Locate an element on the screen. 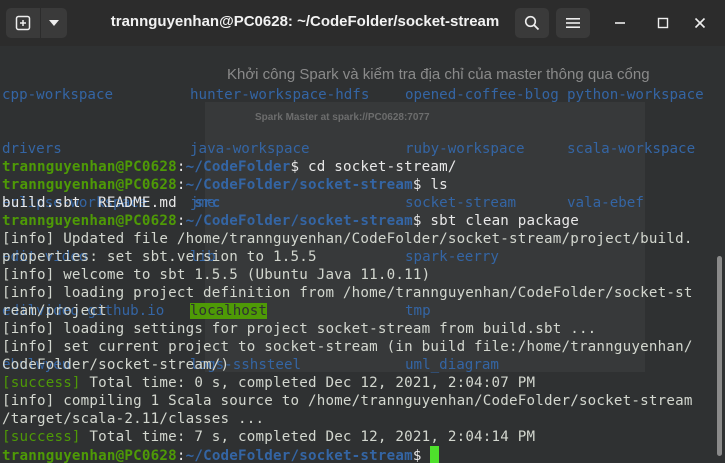 The width and height of the screenshot is (725, 463). ls-dir: src is located at coordinates (207, 203).